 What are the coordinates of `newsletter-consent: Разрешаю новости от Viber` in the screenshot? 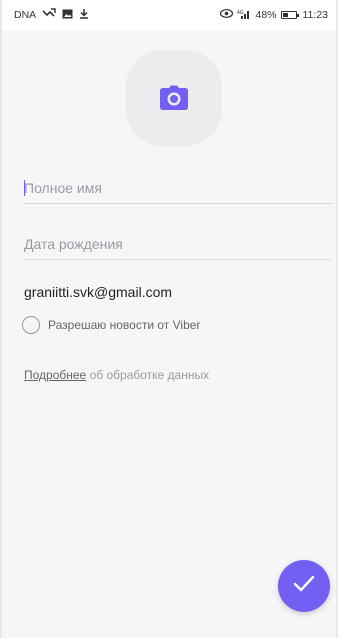 It's located at (111, 325).